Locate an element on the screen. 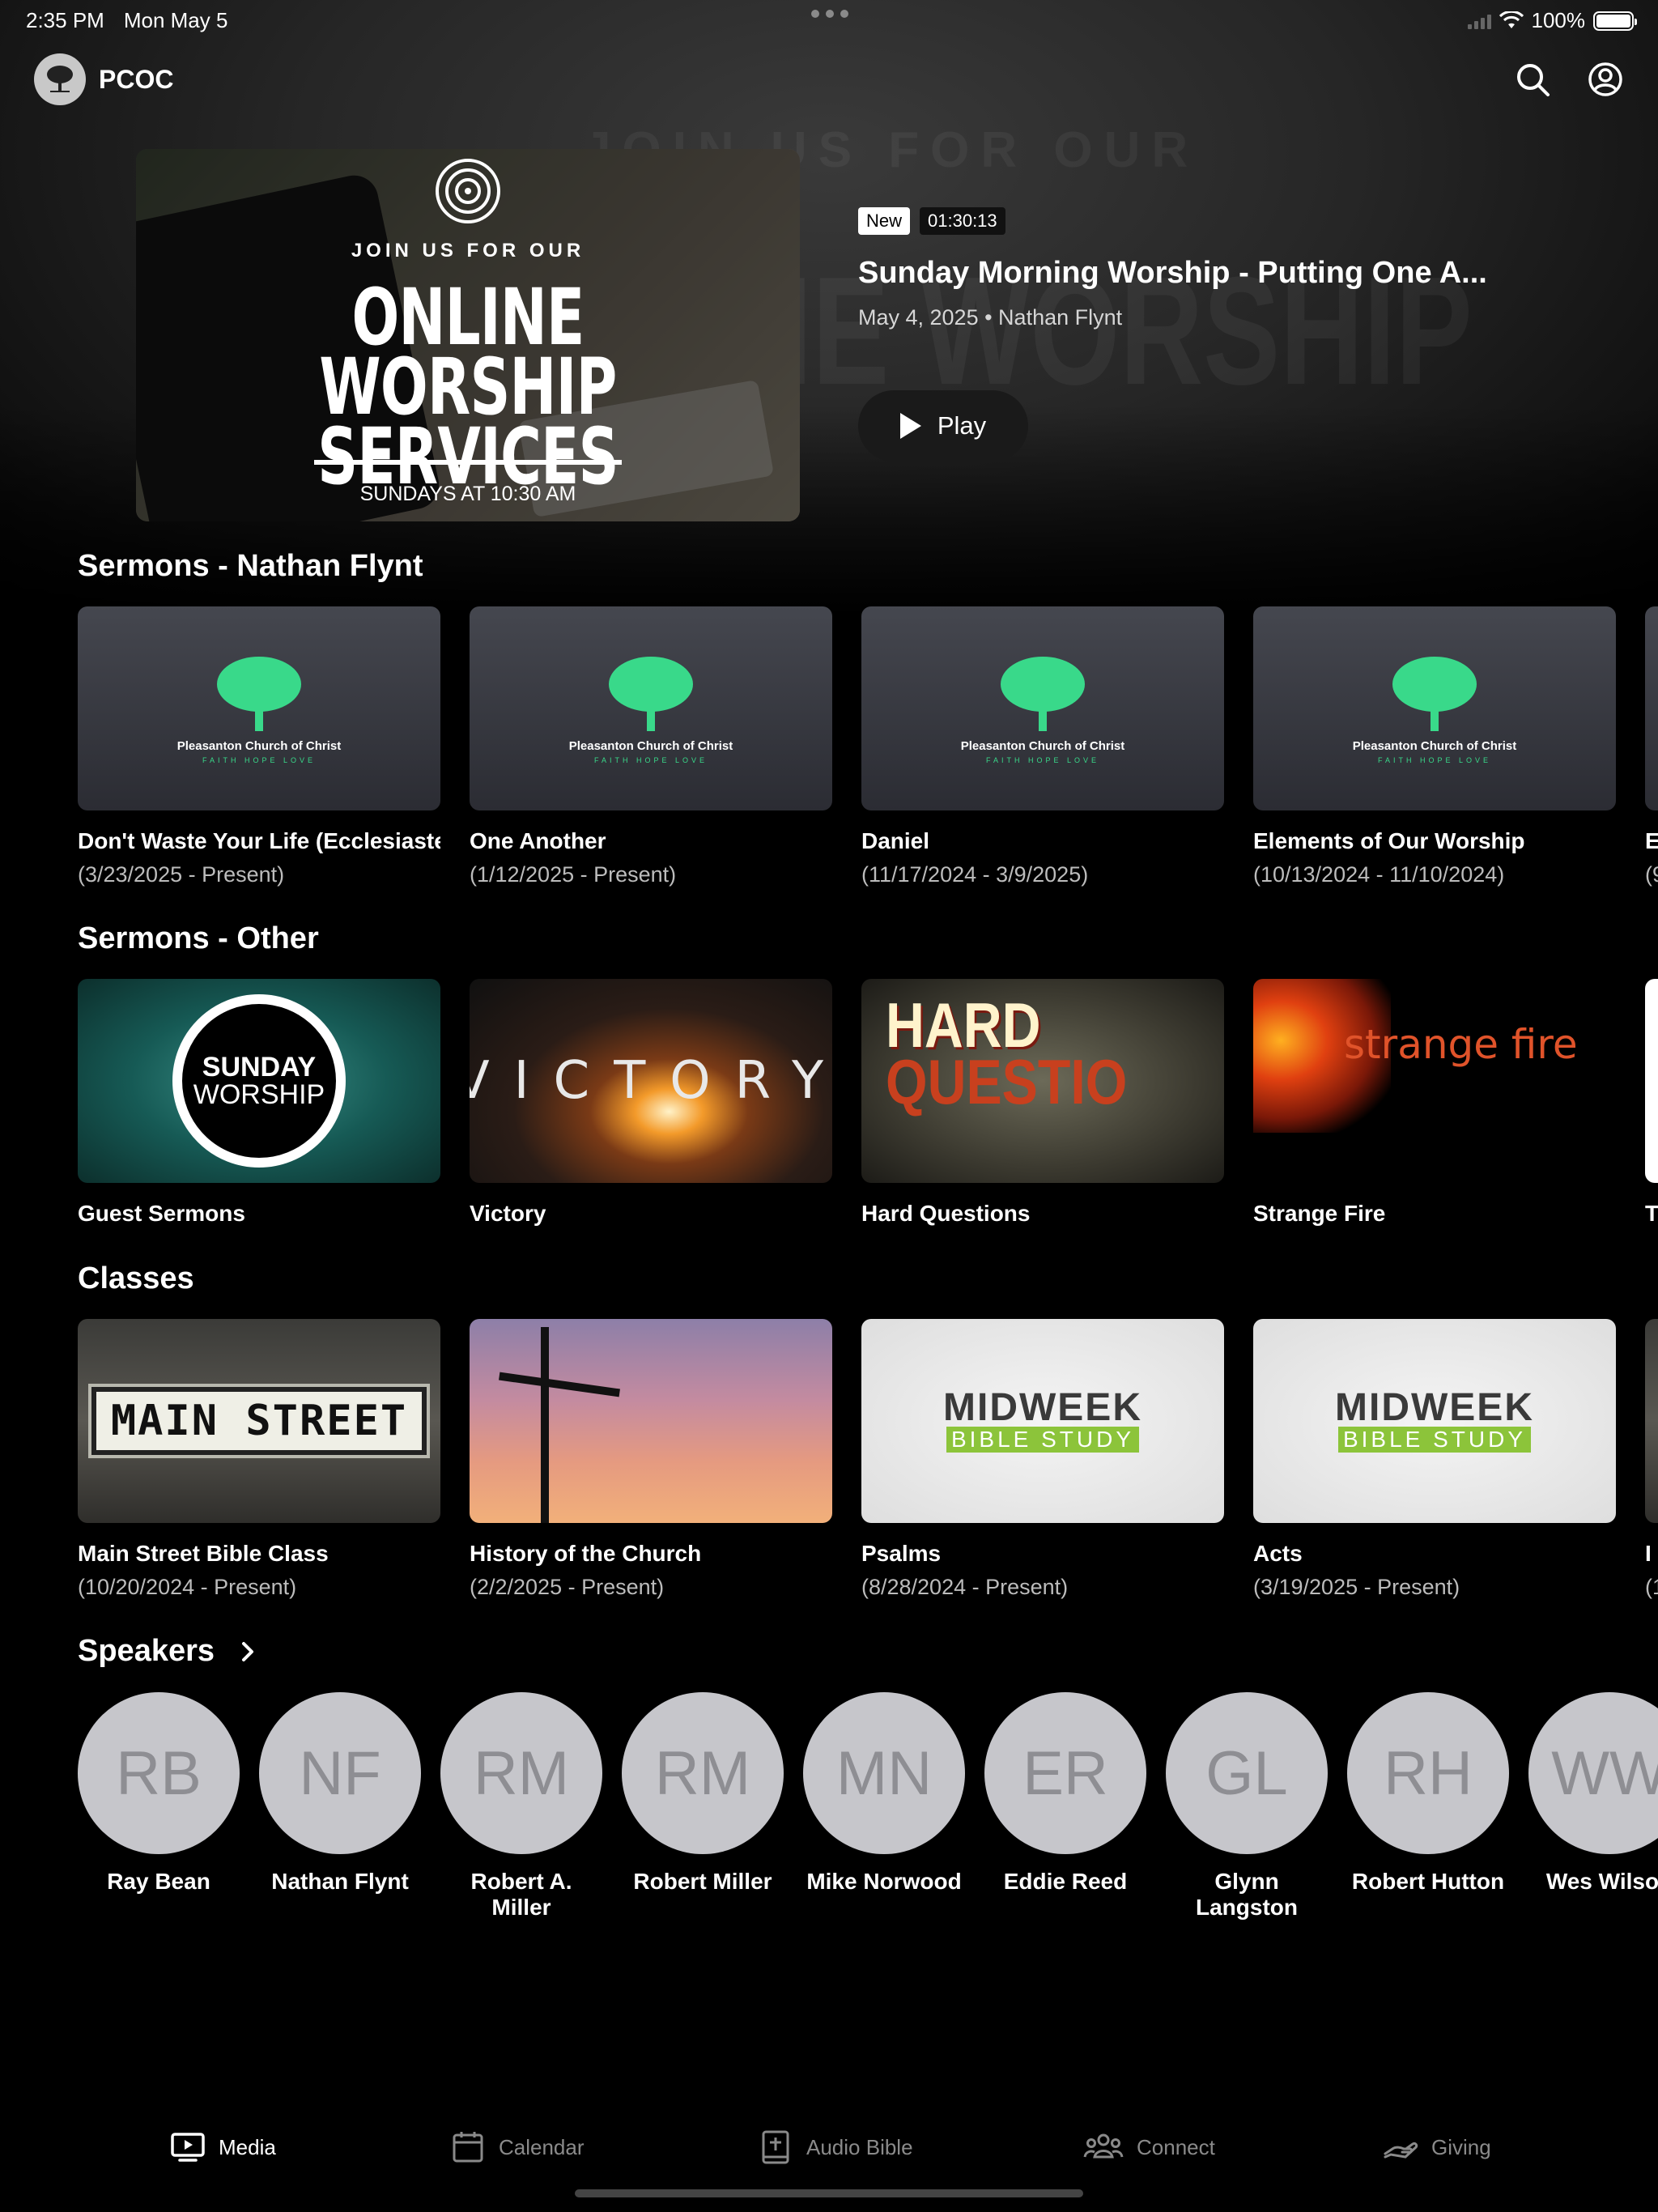 This screenshot has width=1658, height=2212. featured-thumb-title-line1: ONLINE WORSHIP is located at coordinates (468, 352).